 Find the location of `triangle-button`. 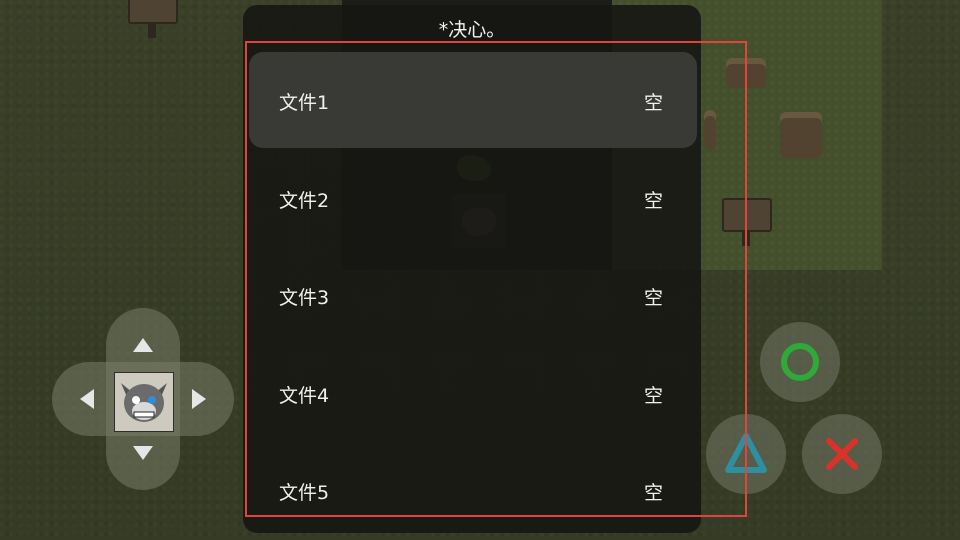

triangle-button is located at coordinates (746, 454).